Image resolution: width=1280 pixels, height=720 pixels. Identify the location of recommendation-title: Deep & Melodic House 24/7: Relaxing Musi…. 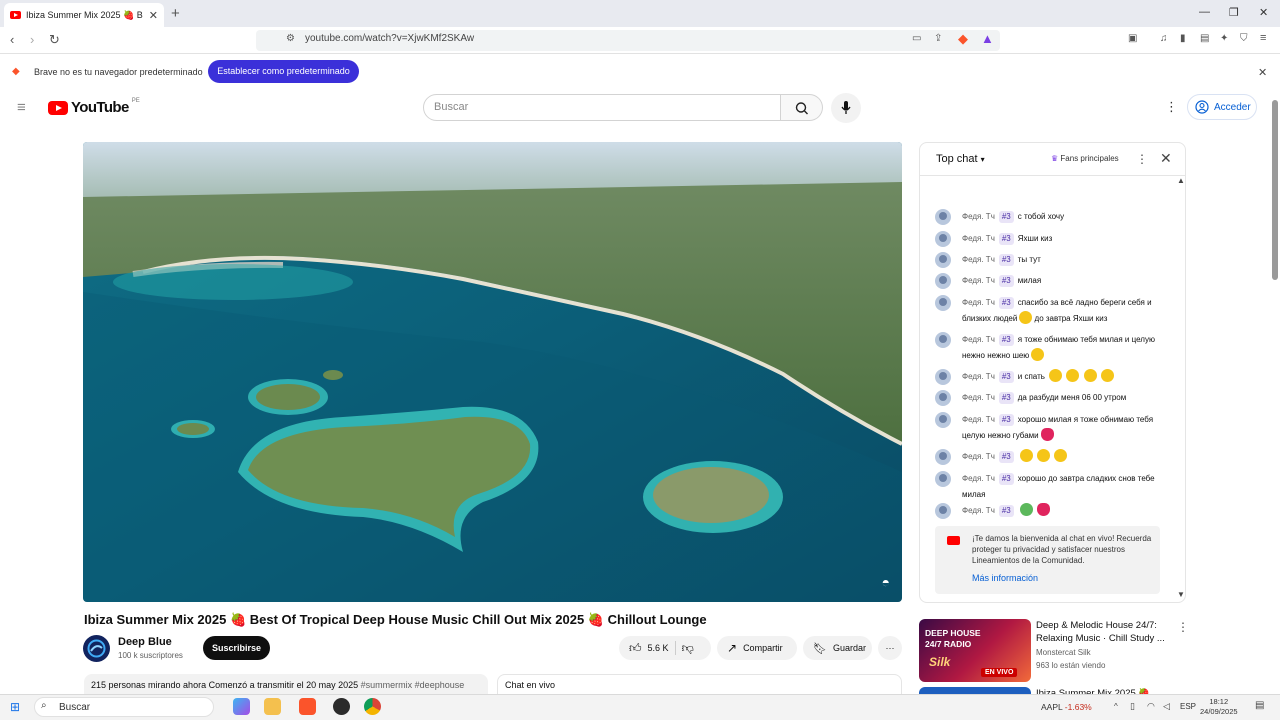
(1102, 632).